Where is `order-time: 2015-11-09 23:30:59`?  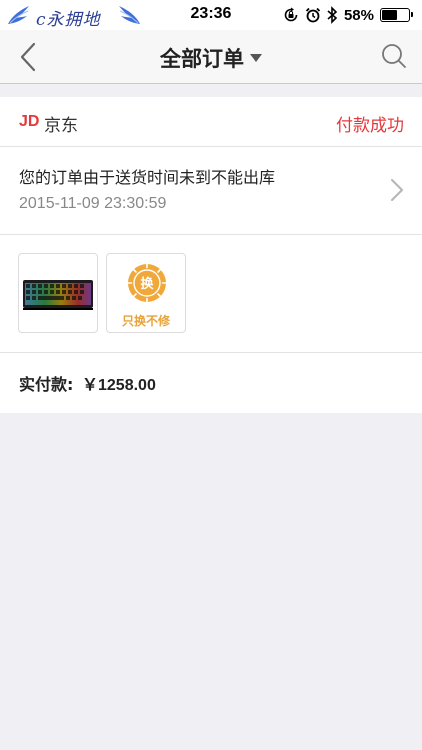
order-time: 2015-11-09 23:30:59 is located at coordinates (93, 203).